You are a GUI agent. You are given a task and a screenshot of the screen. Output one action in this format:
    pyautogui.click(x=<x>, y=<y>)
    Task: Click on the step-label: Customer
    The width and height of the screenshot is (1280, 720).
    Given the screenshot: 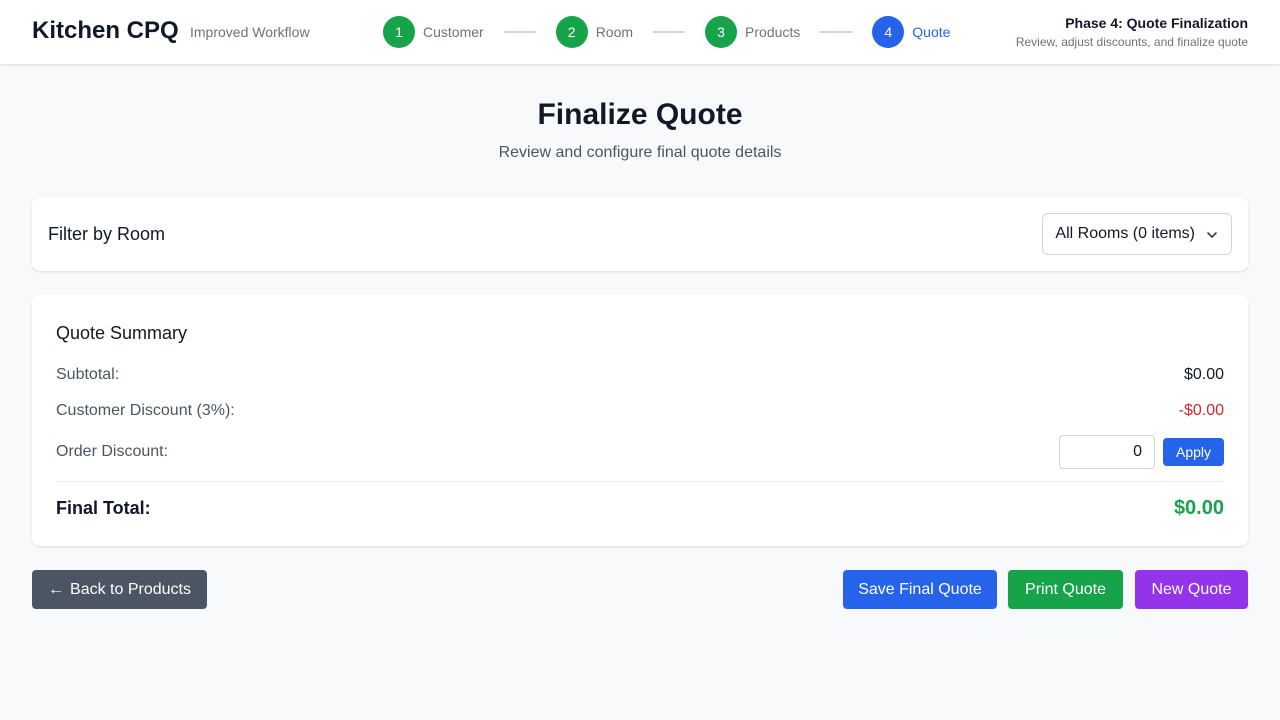 What is the action you would take?
    pyautogui.click(x=453, y=32)
    